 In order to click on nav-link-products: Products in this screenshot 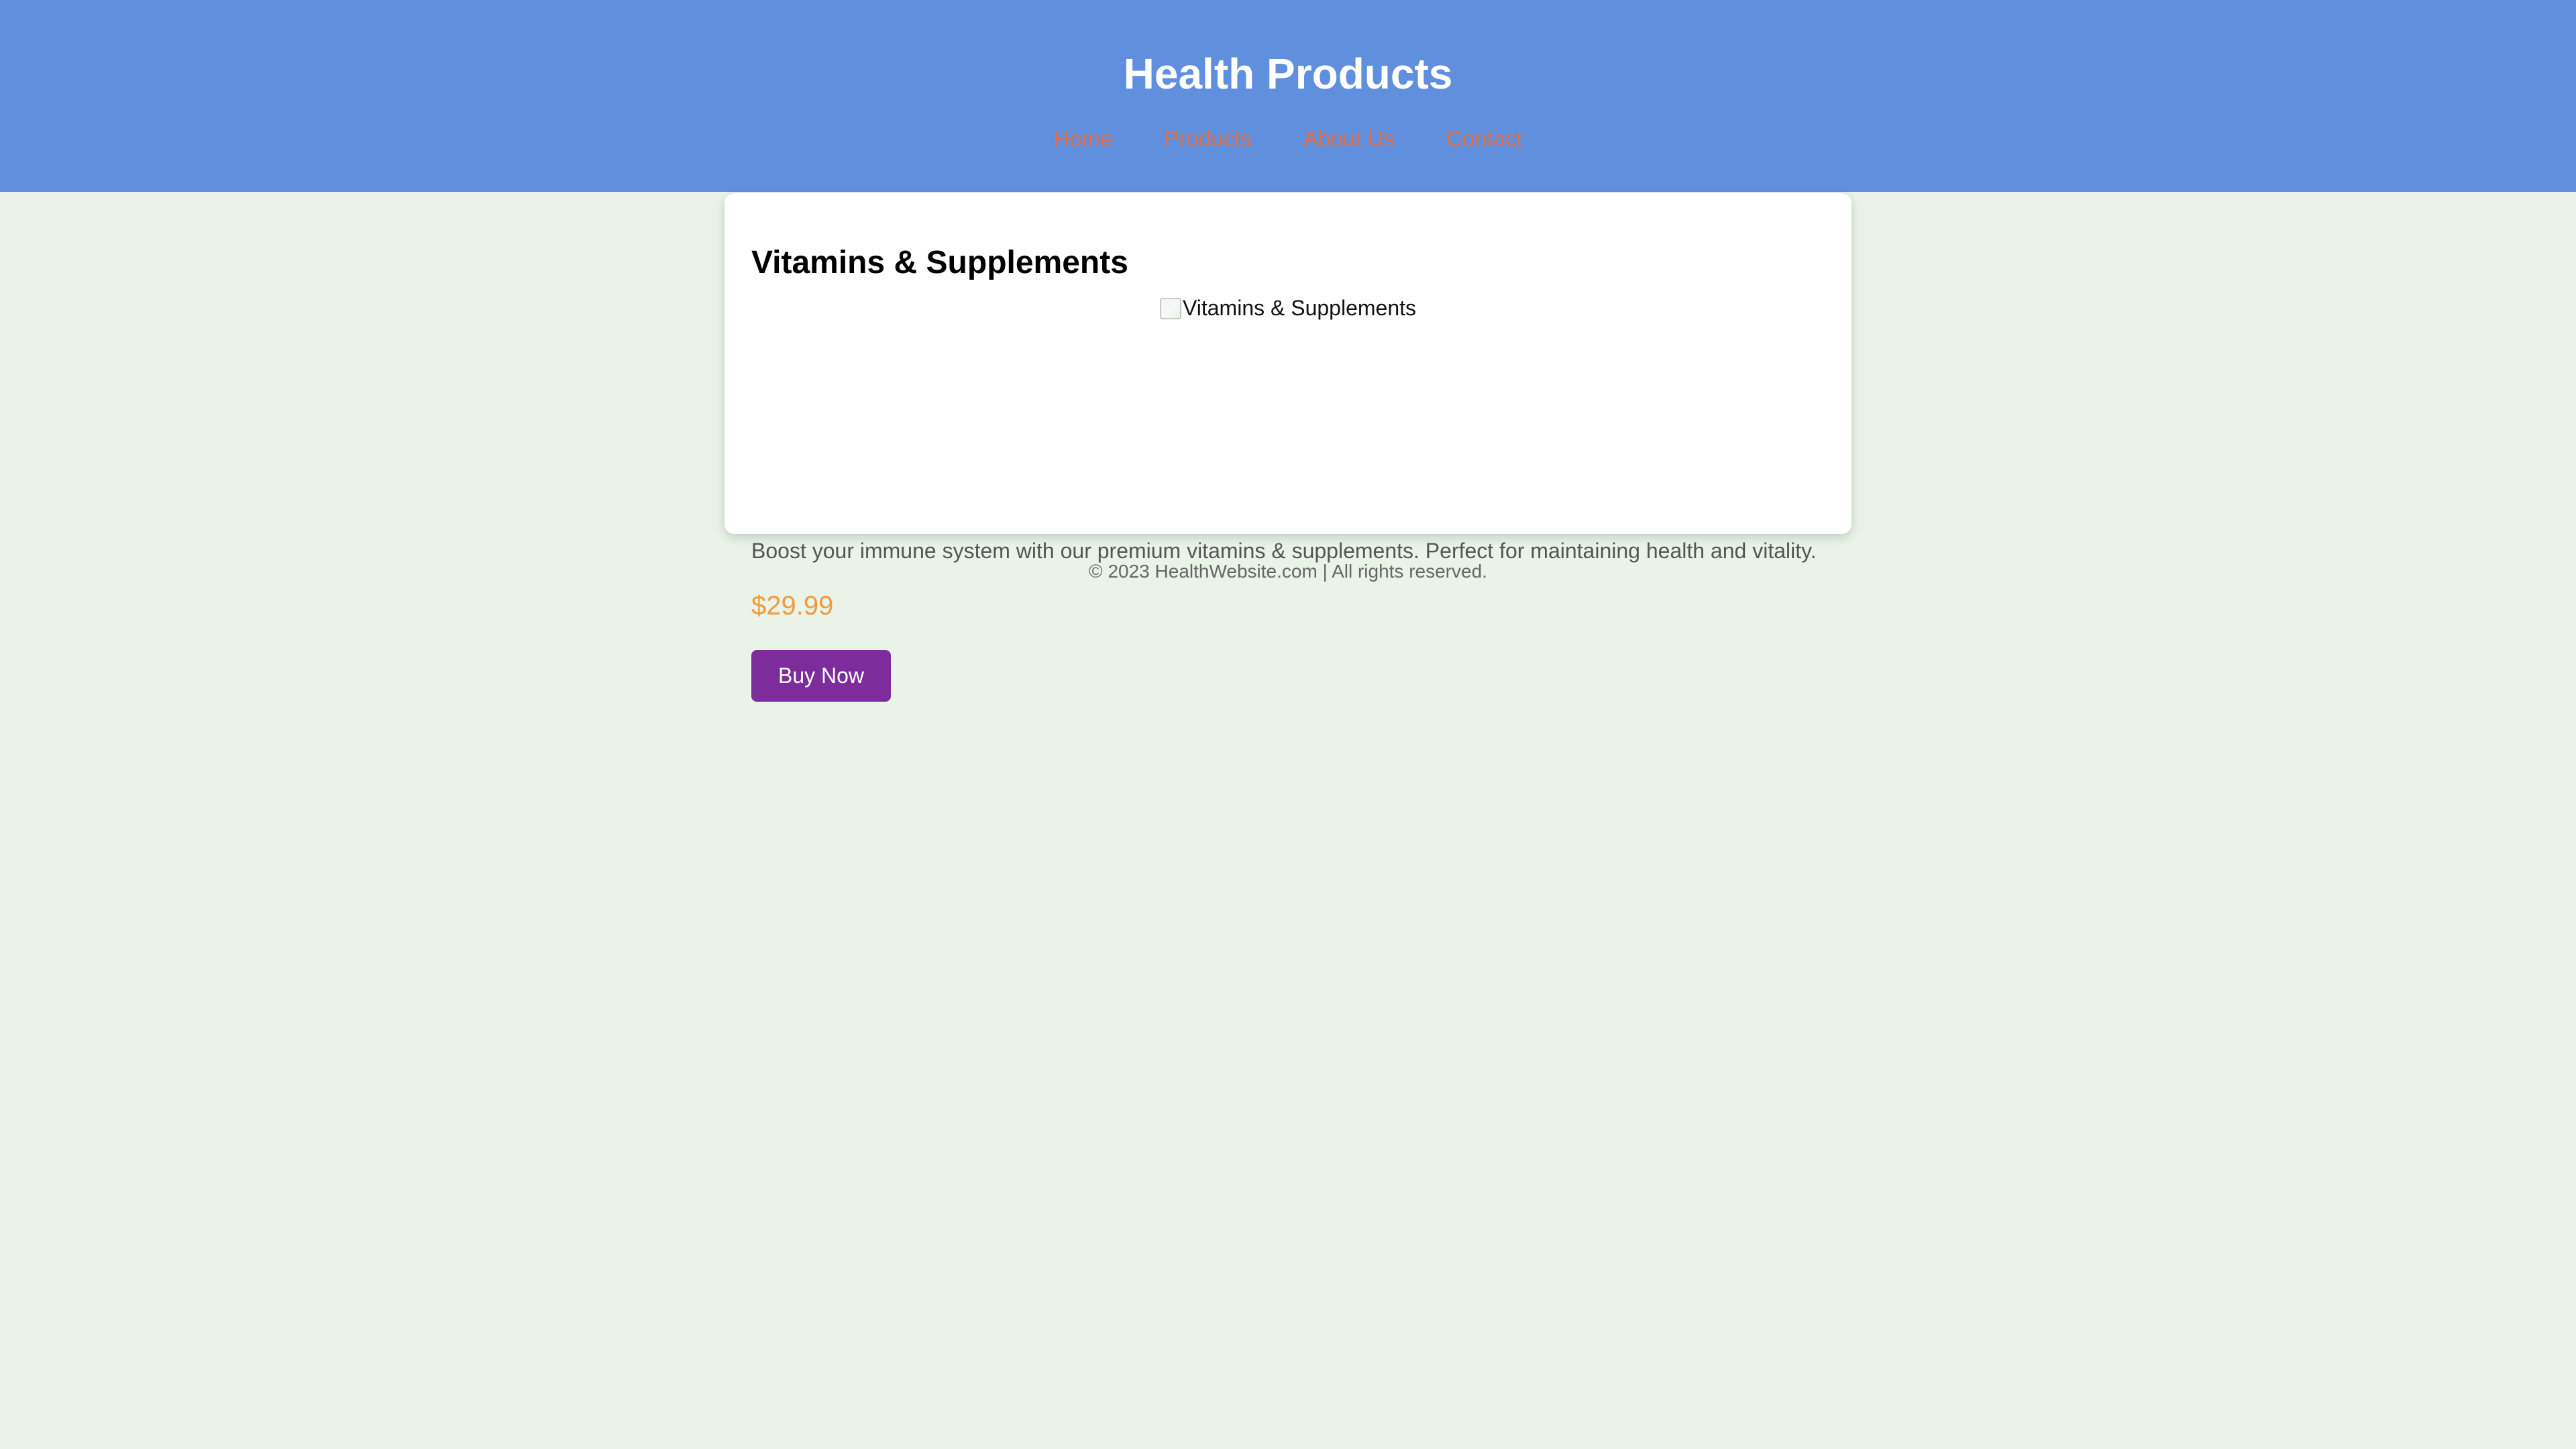, I will do `click(1208, 138)`.